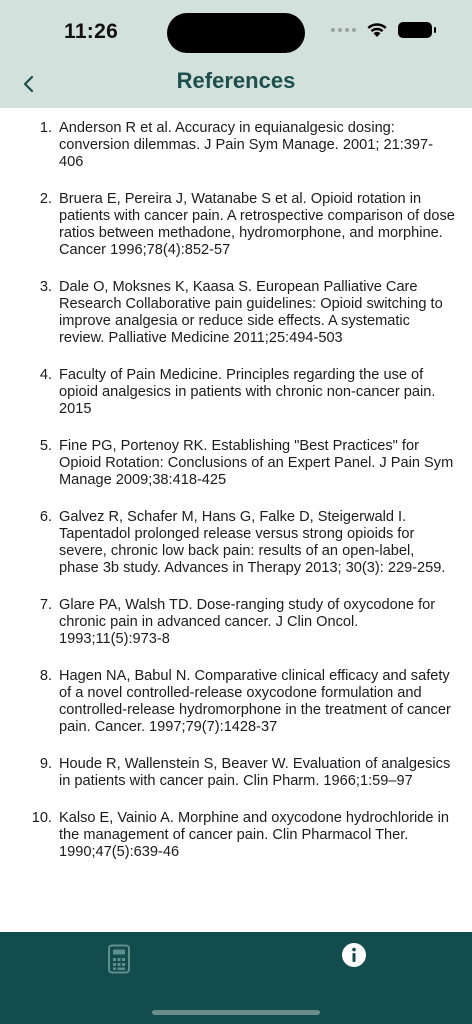  I want to click on calculator-icon, so click(119, 959).